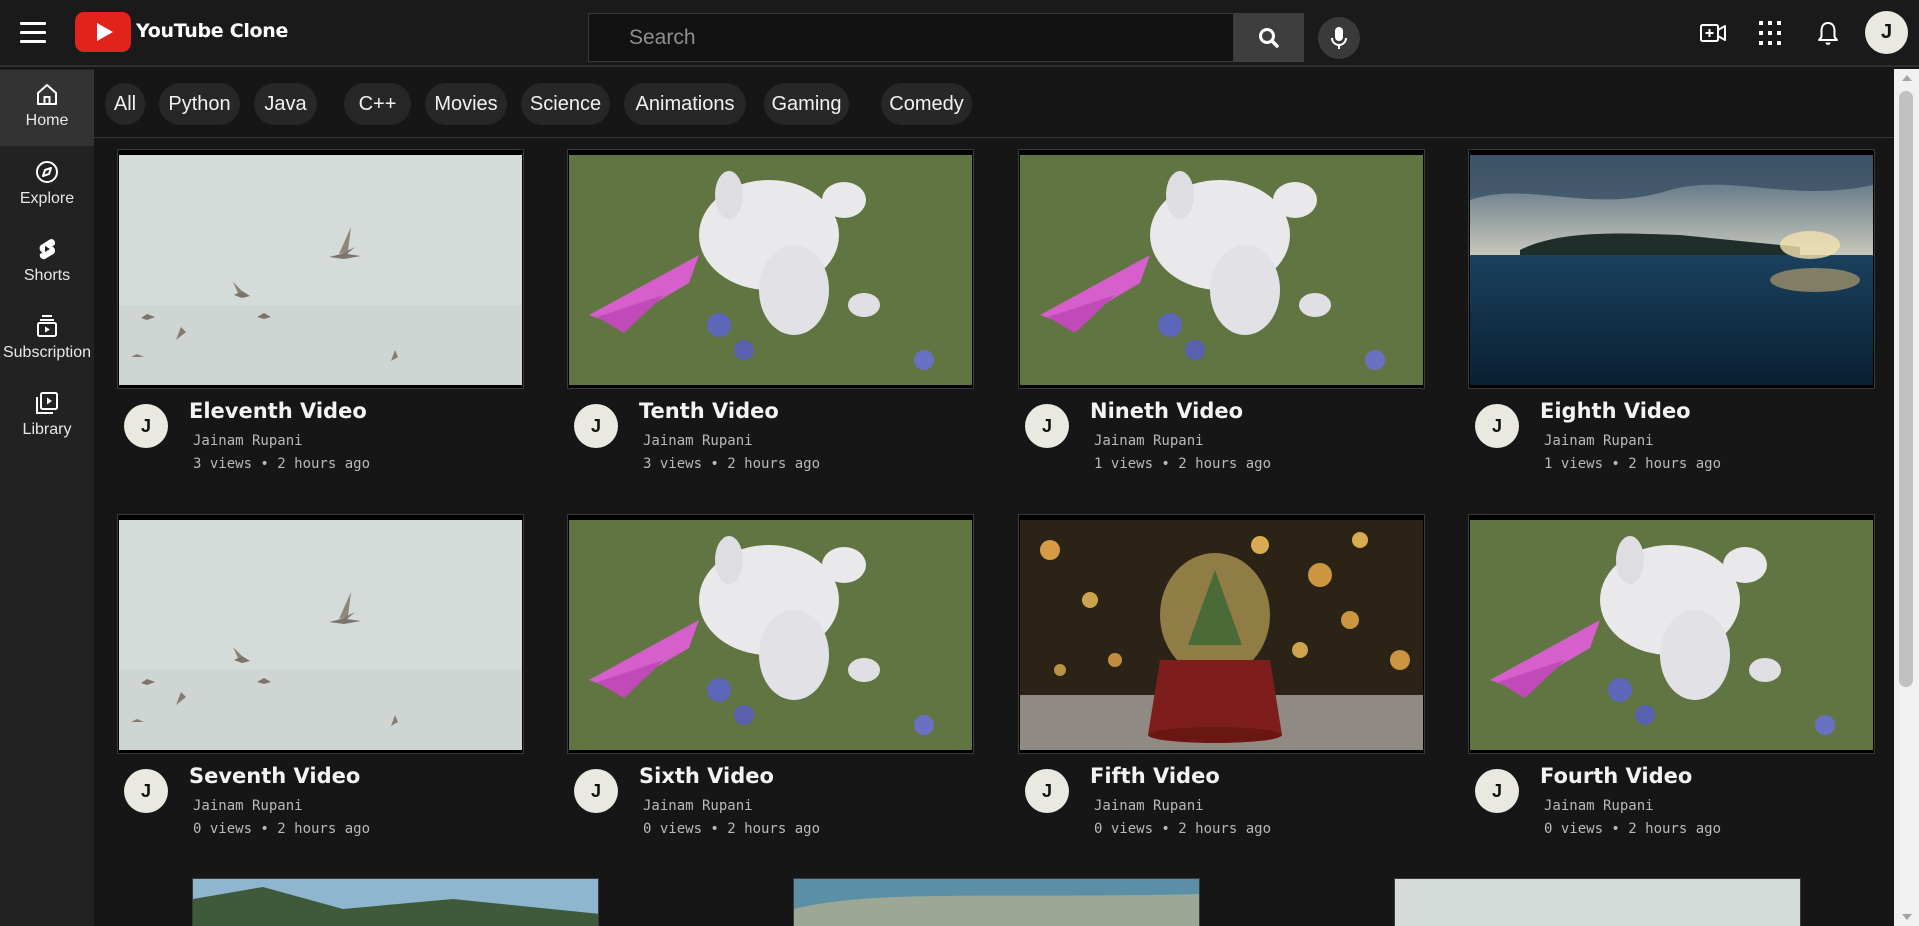 Image resolution: width=1919 pixels, height=926 pixels. What do you see at coordinates (806, 104) in the screenshot?
I see `chip-gaming: Gaming` at bounding box center [806, 104].